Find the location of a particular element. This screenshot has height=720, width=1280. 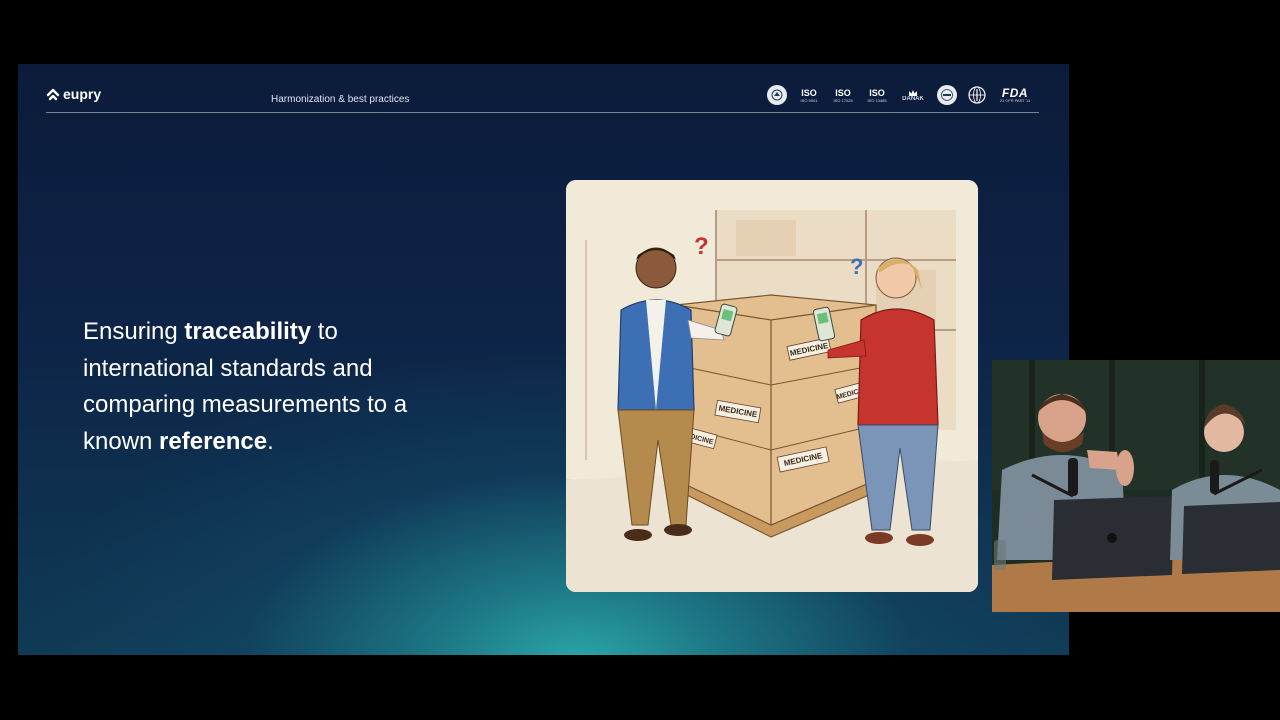

badge-label: DANAK is located at coordinates (913, 98).